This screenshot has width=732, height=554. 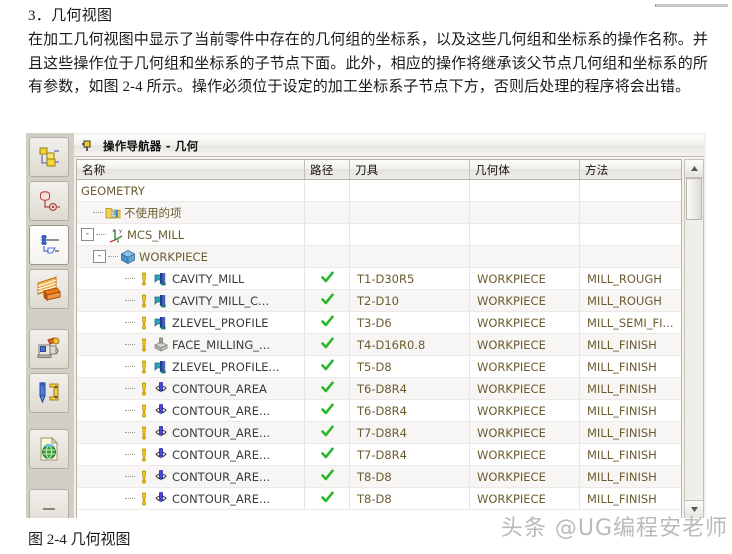 I want to click on toolbar-button-geometry-view, so click(x=49, y=245).